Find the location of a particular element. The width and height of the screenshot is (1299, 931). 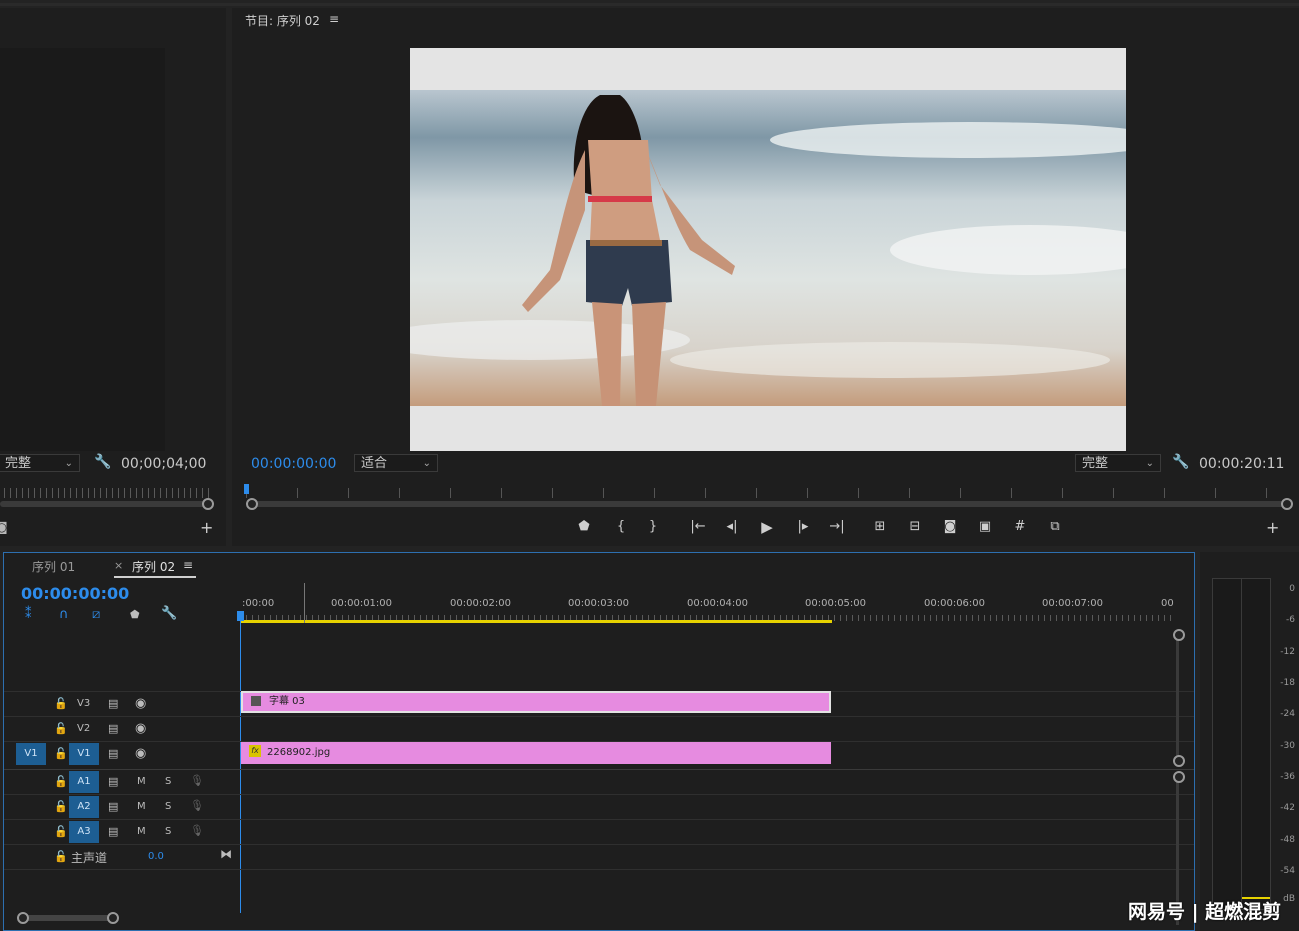

camera-icon: ◙ is located at coordinates (4, 527).